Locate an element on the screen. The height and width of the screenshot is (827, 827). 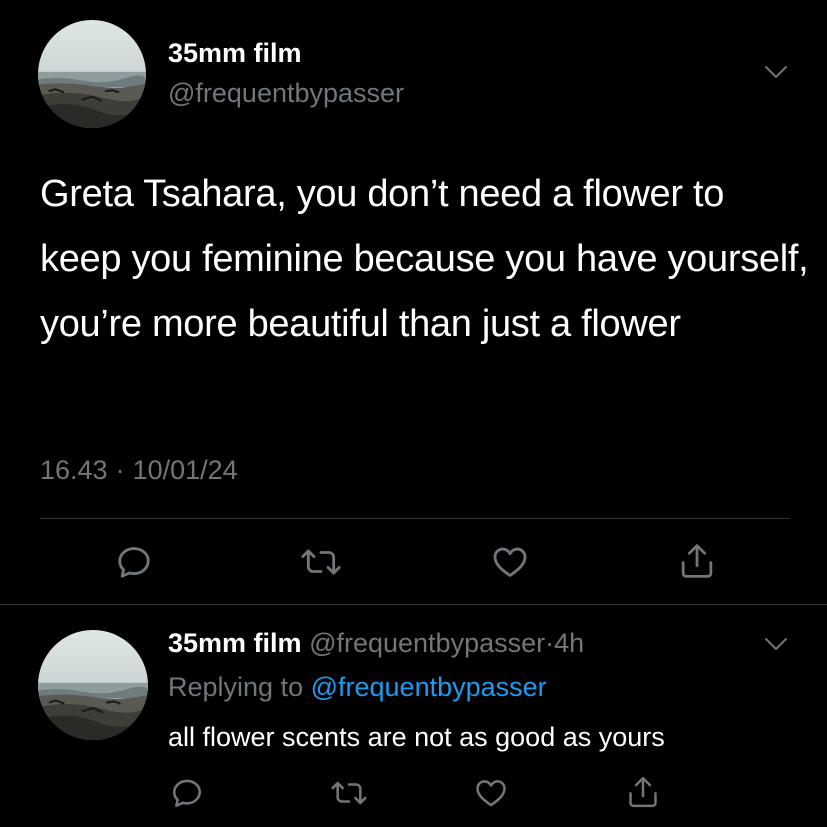
author-handle: @frequentbypasser is located at coordinates (286, 93).